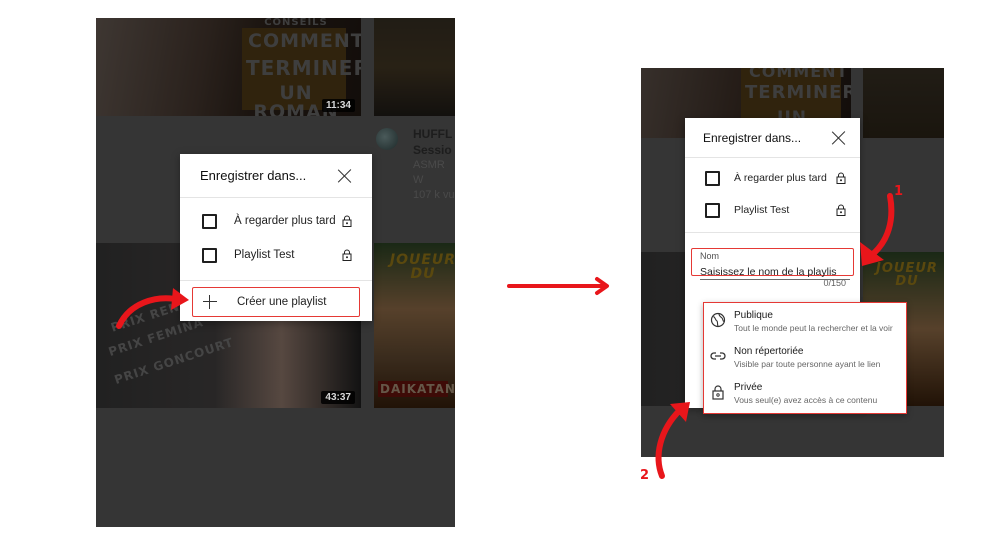 The width and height of the screenshot is (1000, 560). What do you see at coordinates (834, 283) in the screenshot?
I see `character-counter: 0/150` at bounding box center [834, 283].